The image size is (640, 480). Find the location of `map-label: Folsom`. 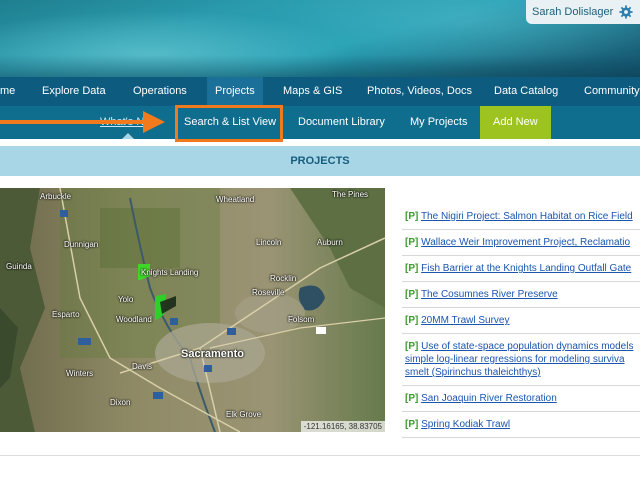

map-label: Folsom is located at coordinates (301, 319).